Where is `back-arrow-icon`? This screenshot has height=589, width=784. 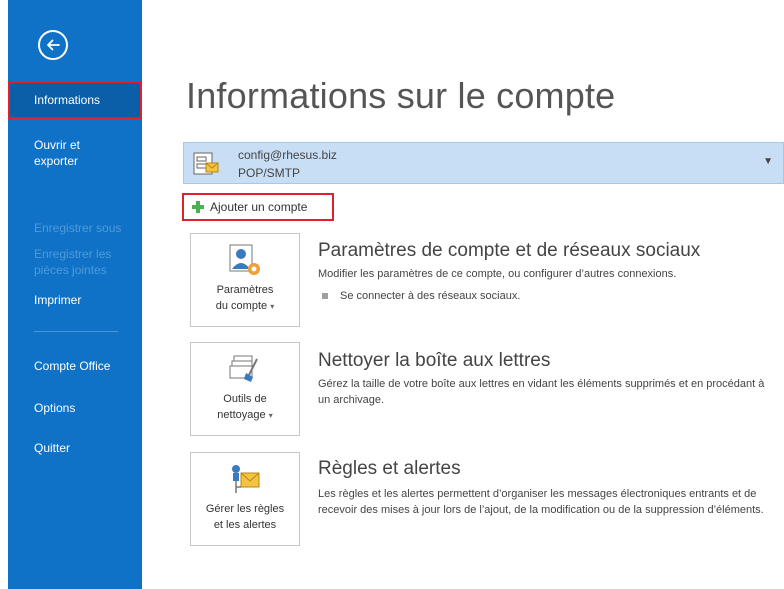
back-arrow-icon is located at coordinates (53, 45).